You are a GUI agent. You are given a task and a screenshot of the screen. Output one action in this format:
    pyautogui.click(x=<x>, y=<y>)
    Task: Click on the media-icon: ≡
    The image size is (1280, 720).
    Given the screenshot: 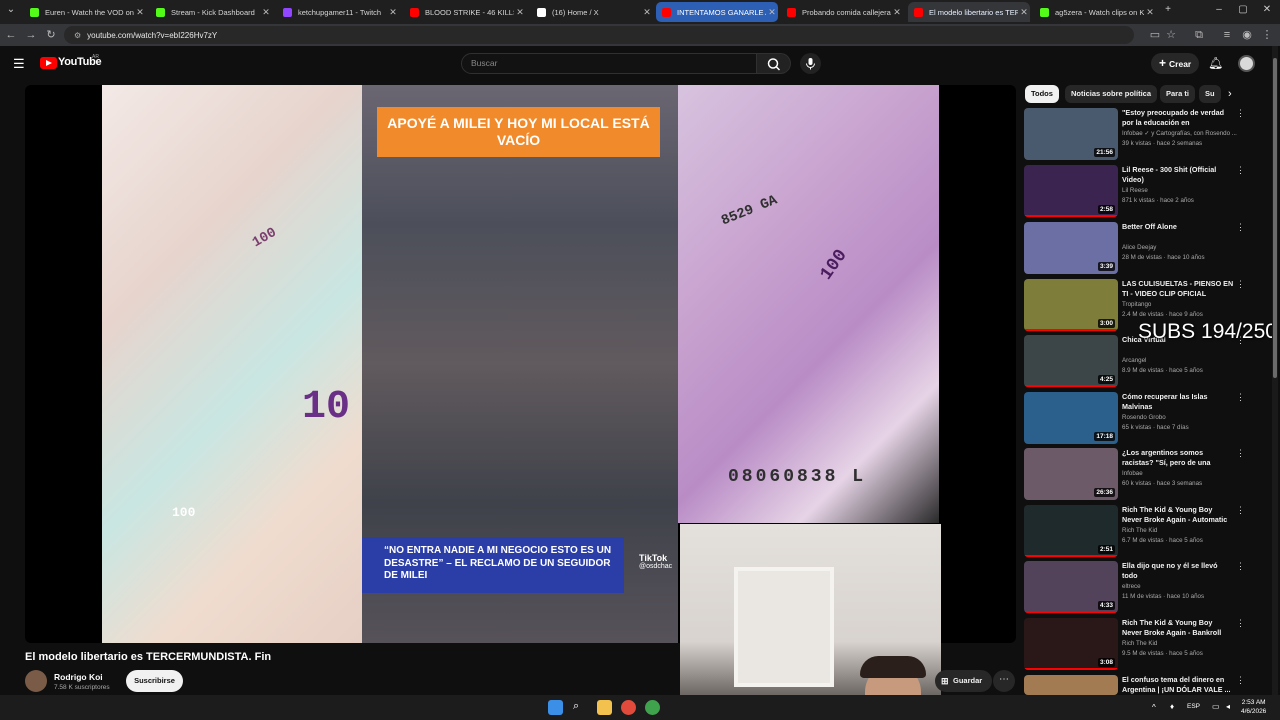 What is the action you would take?
    pyautogui.click(x=1227, y=35)
    